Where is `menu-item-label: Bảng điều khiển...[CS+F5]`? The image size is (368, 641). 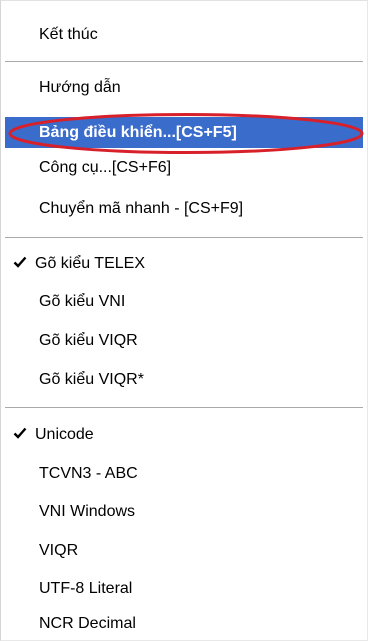
menu-item-label: Bảng điều khiển...[CS+F5] is located at coordinates (138, 132).